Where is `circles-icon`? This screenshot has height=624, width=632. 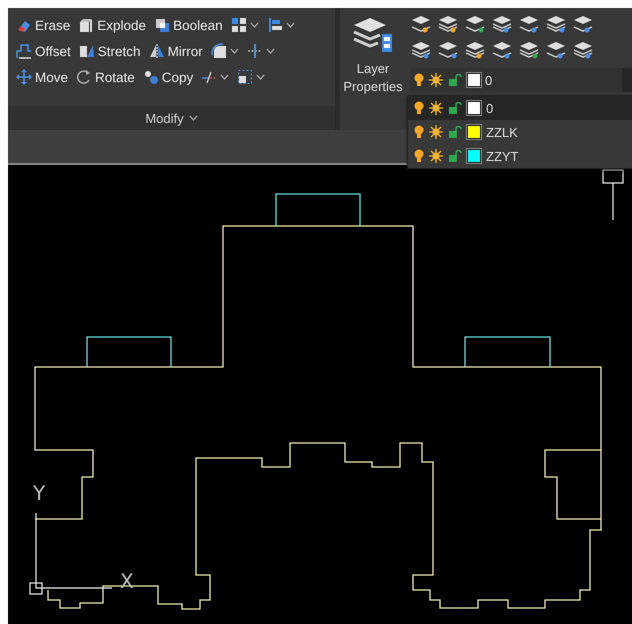 circles-icon is located at coordinates (150, 77).